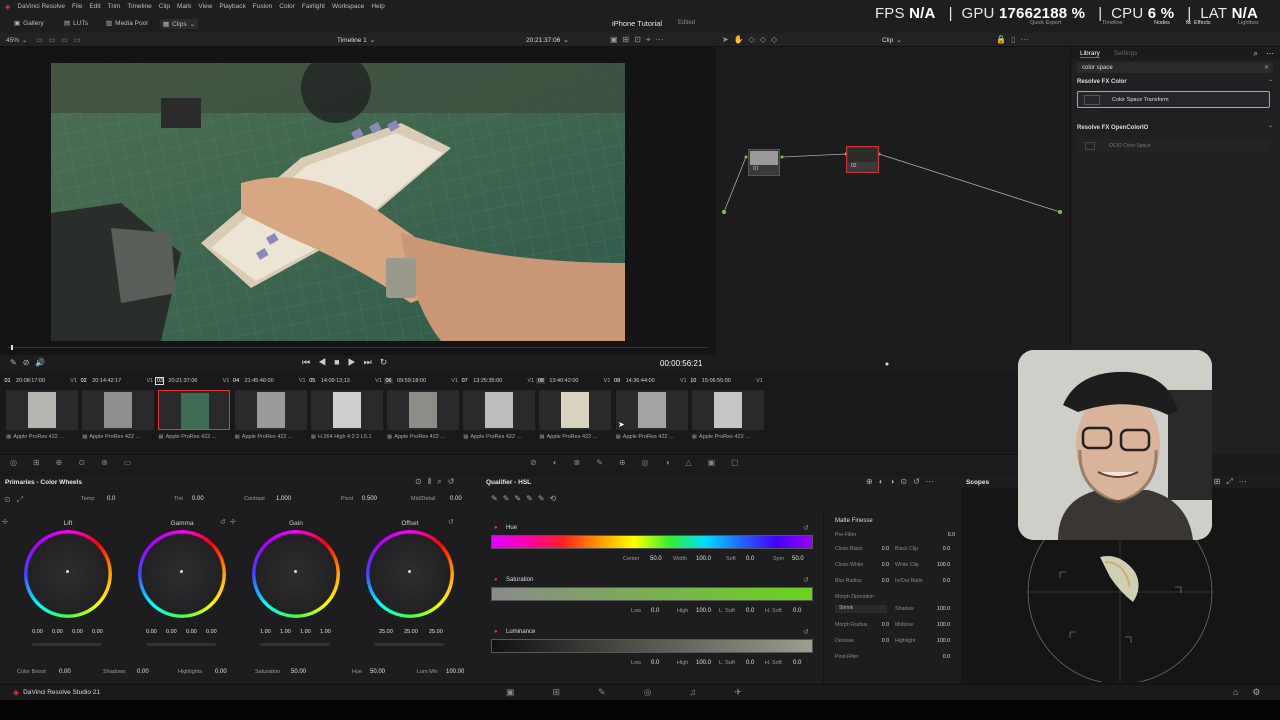 The width and height of the screenshot is (1280, 720). Describe the element at coordinates (410, 591) in the screenshot. I see `color-wheel-offset: Offset ↺ 25.00 25.00 25.00` at that location.